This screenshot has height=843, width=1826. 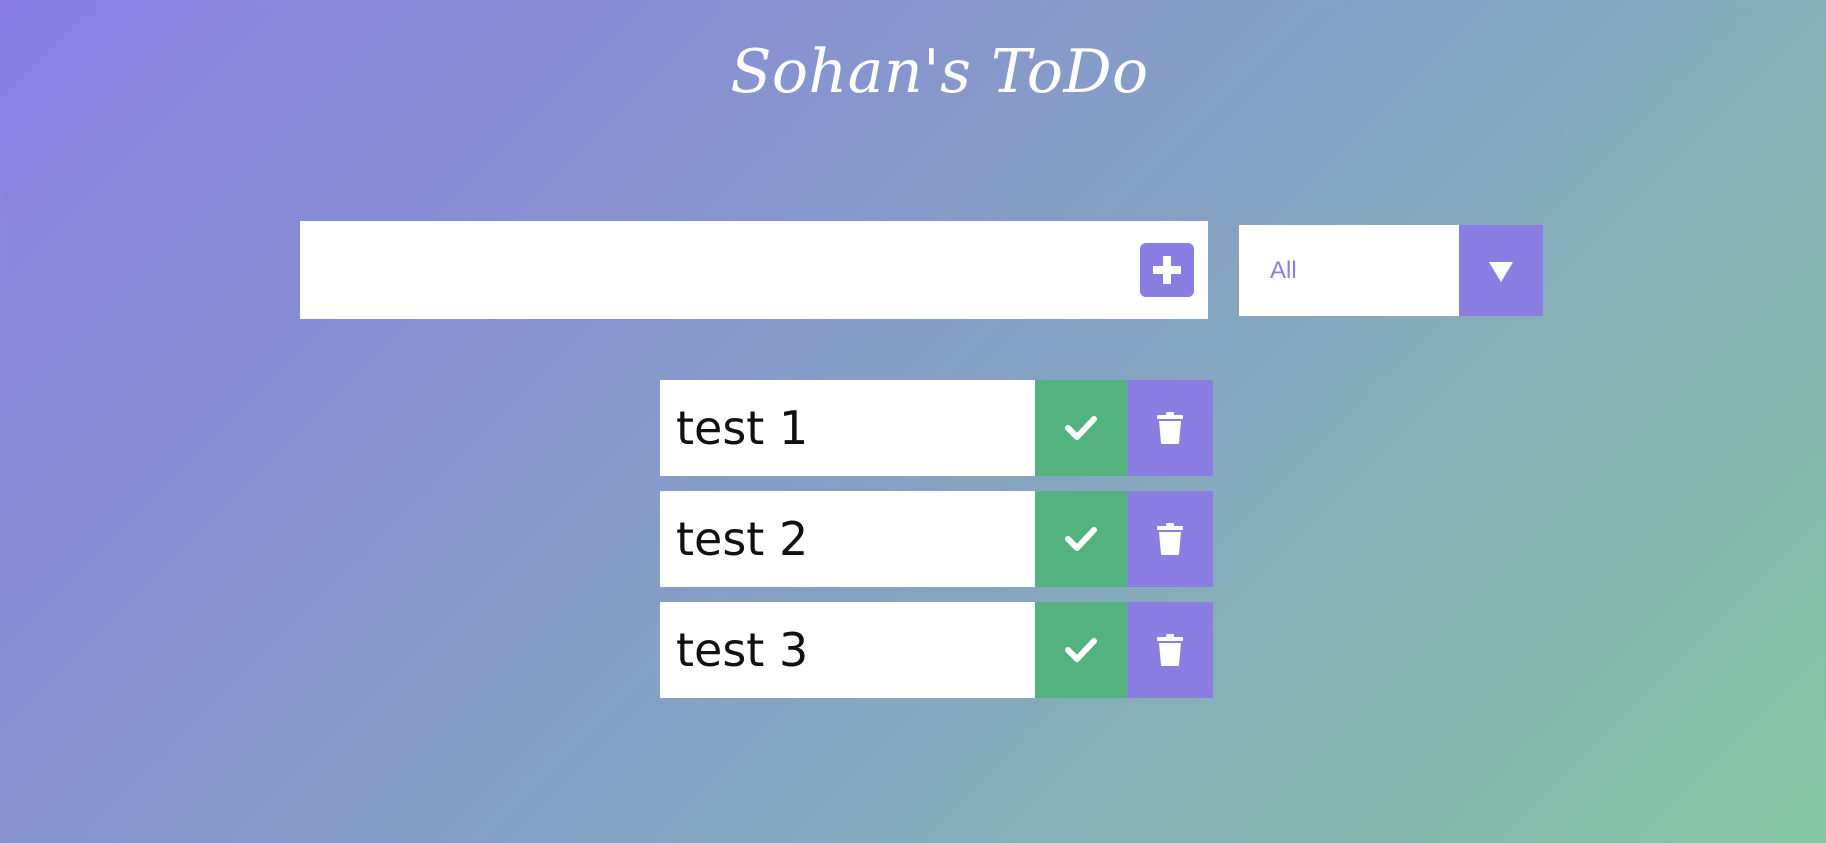 What do you see at coordinates (710, 270) in the screenshot?
I see `todo-input` at bounding box center [710, 270].